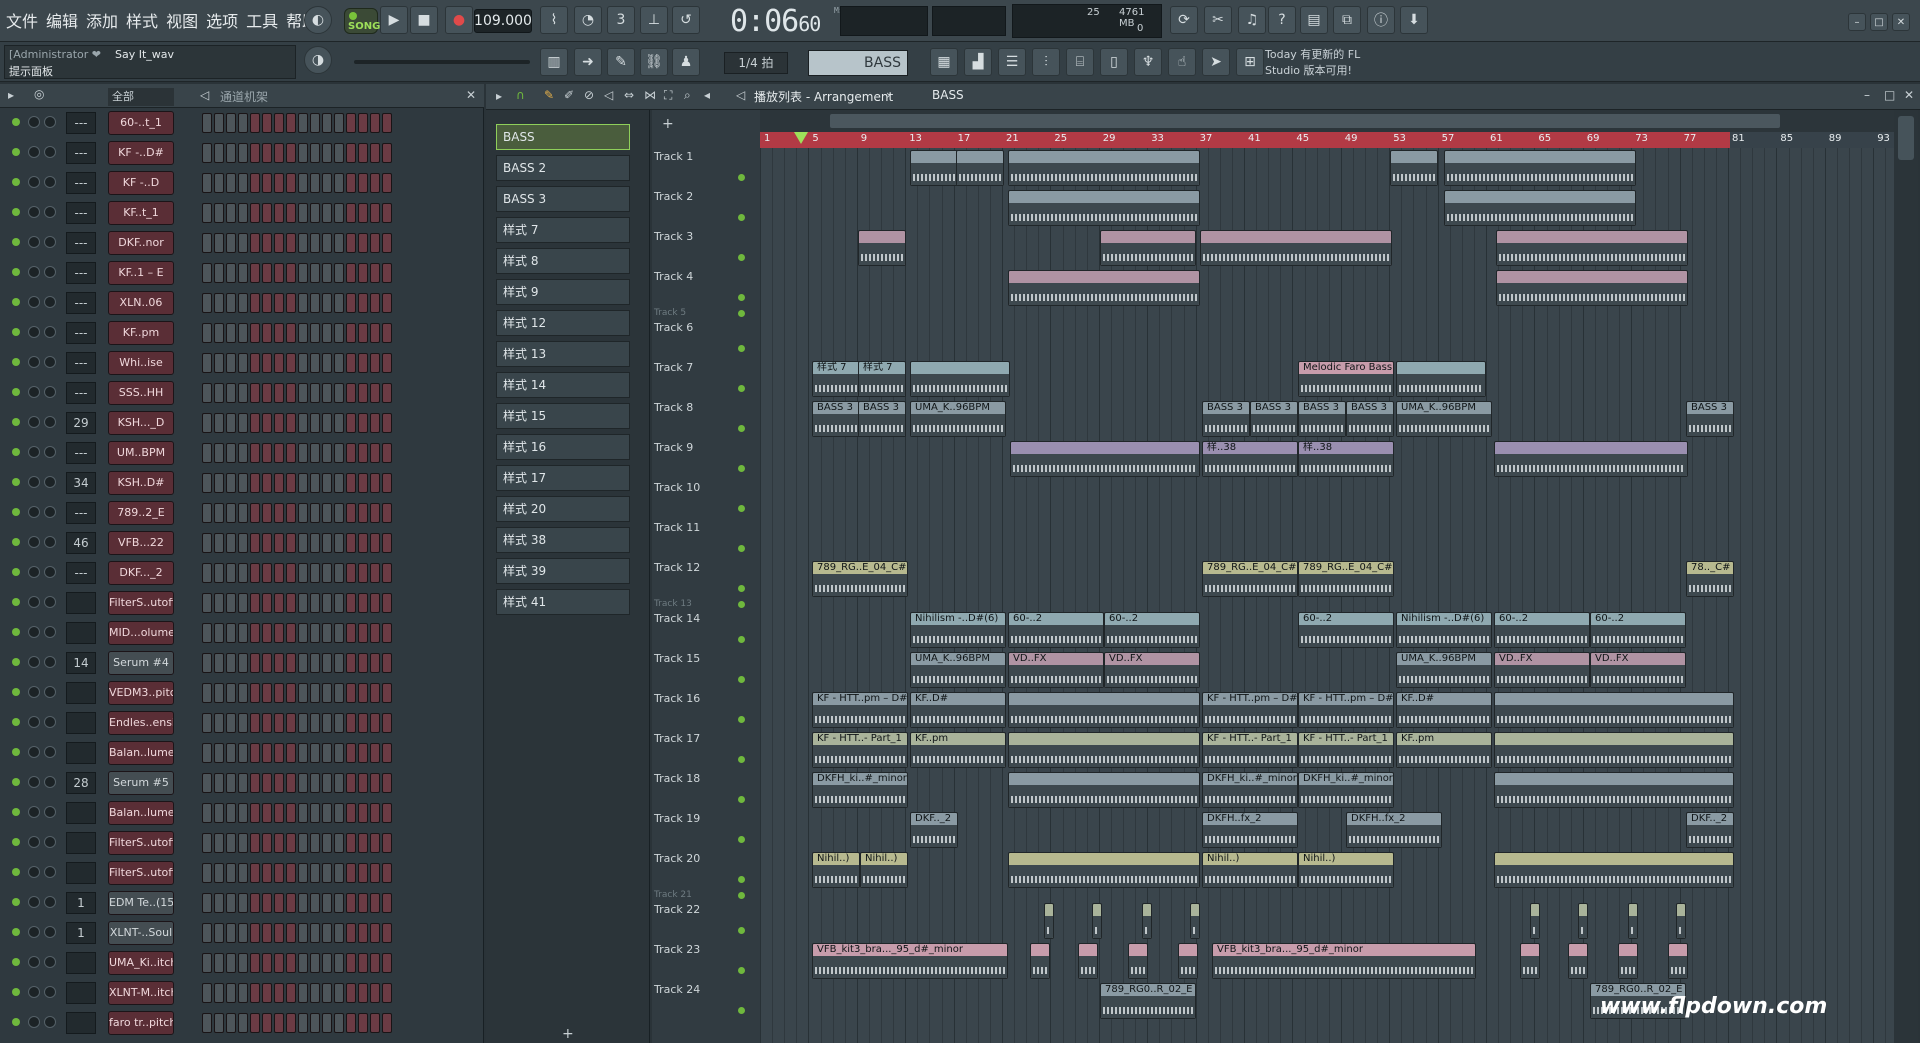  What do you see at coordinates (860, 710) in the screenshot?
I see `playlist-clip: KF - HTT..pm – D#` at bounding box center [860, 710].